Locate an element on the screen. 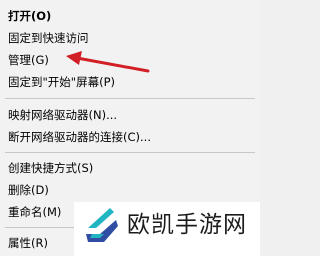 Image resolution: width=320 pixels, height=256 pixels. menu-item-open: 打开(O) is located at coordinates (130, 16).